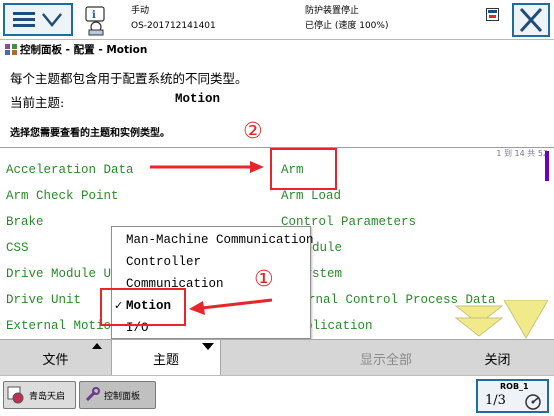 This screenshot has width=554, height=416. I want to click on topic-menu-button: 主题, so click(166, 358).